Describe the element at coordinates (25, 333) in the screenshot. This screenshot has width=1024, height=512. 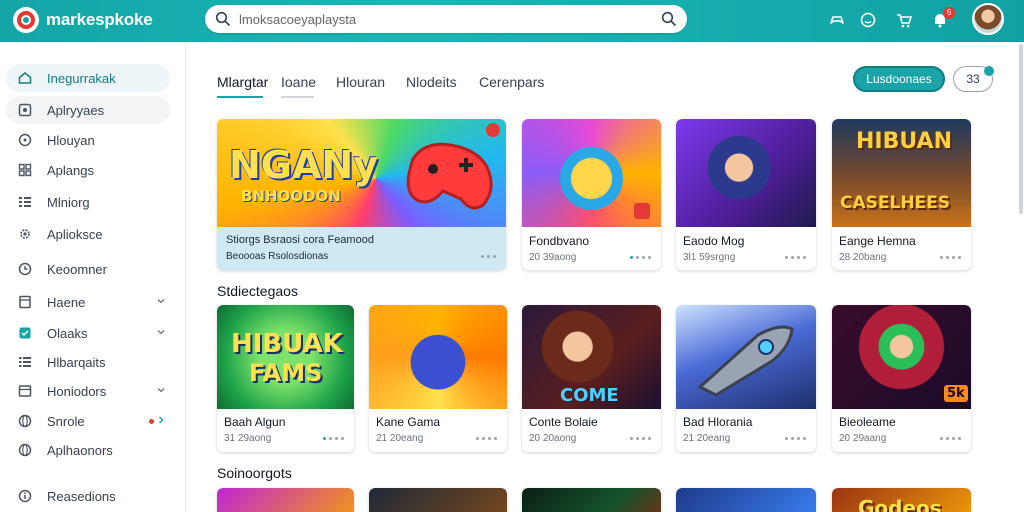
I see `check-icon` at that location.